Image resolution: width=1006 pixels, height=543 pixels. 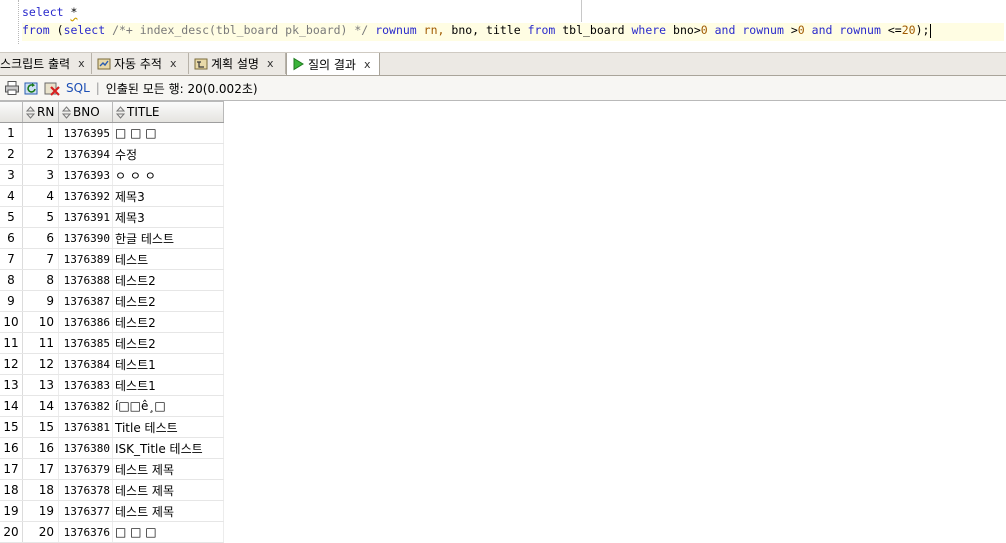 I want to click on row-number-cell: 7, so click(x=11, y=259).